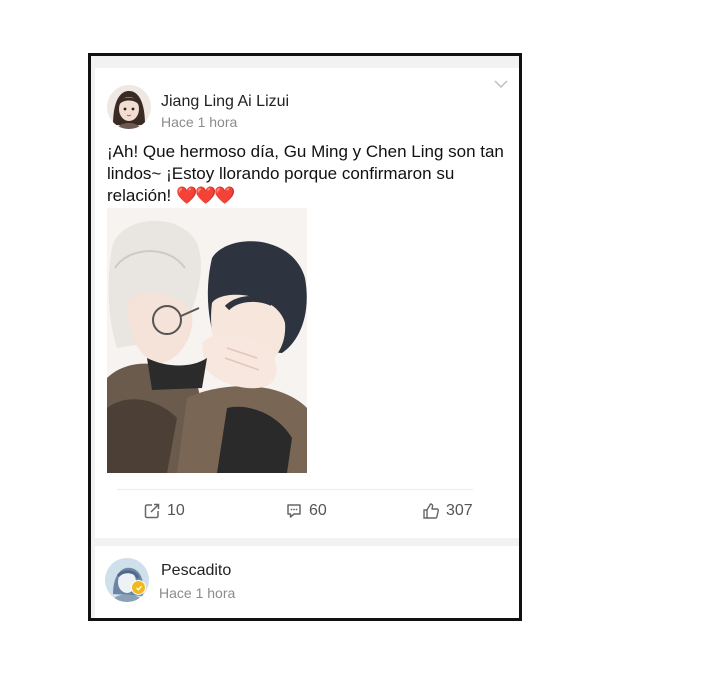  Describe the element at coordinates (294, 511) in the screenshot. I see `comment-icon` at that location.